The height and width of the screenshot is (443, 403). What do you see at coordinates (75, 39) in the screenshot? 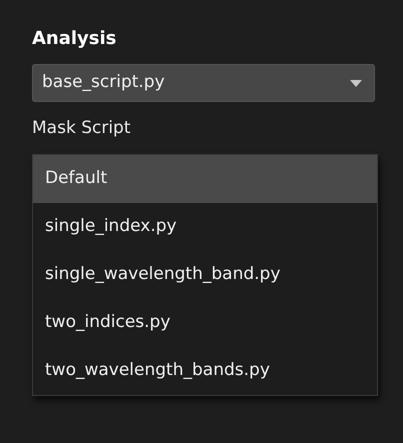
I see `section-title: Analysis` at bounding box center [75, 39].